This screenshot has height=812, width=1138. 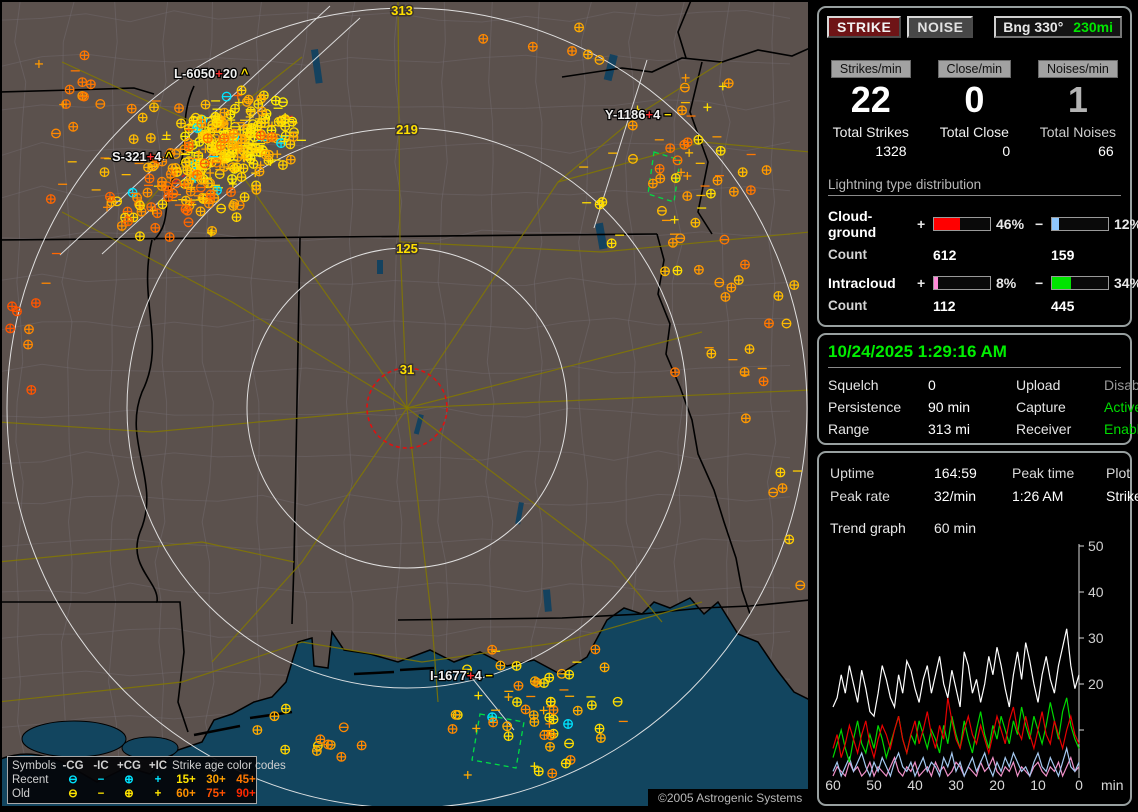 What do you see at coordinates (1038, 385) in the screenshot?
I see `upload-label: Upload` at bounding box center [1038, 385].